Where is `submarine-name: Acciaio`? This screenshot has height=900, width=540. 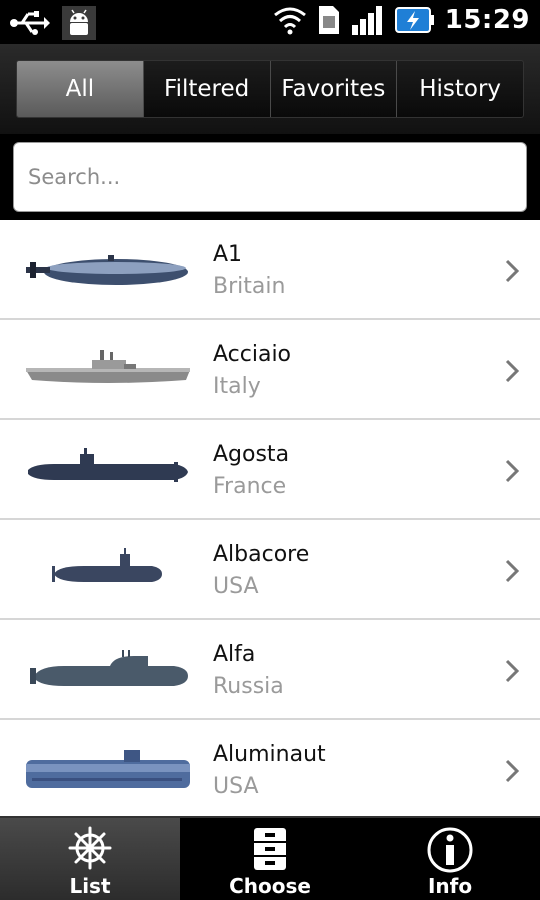 submarine-name: Acciaio is located at coordinates (252, 354).